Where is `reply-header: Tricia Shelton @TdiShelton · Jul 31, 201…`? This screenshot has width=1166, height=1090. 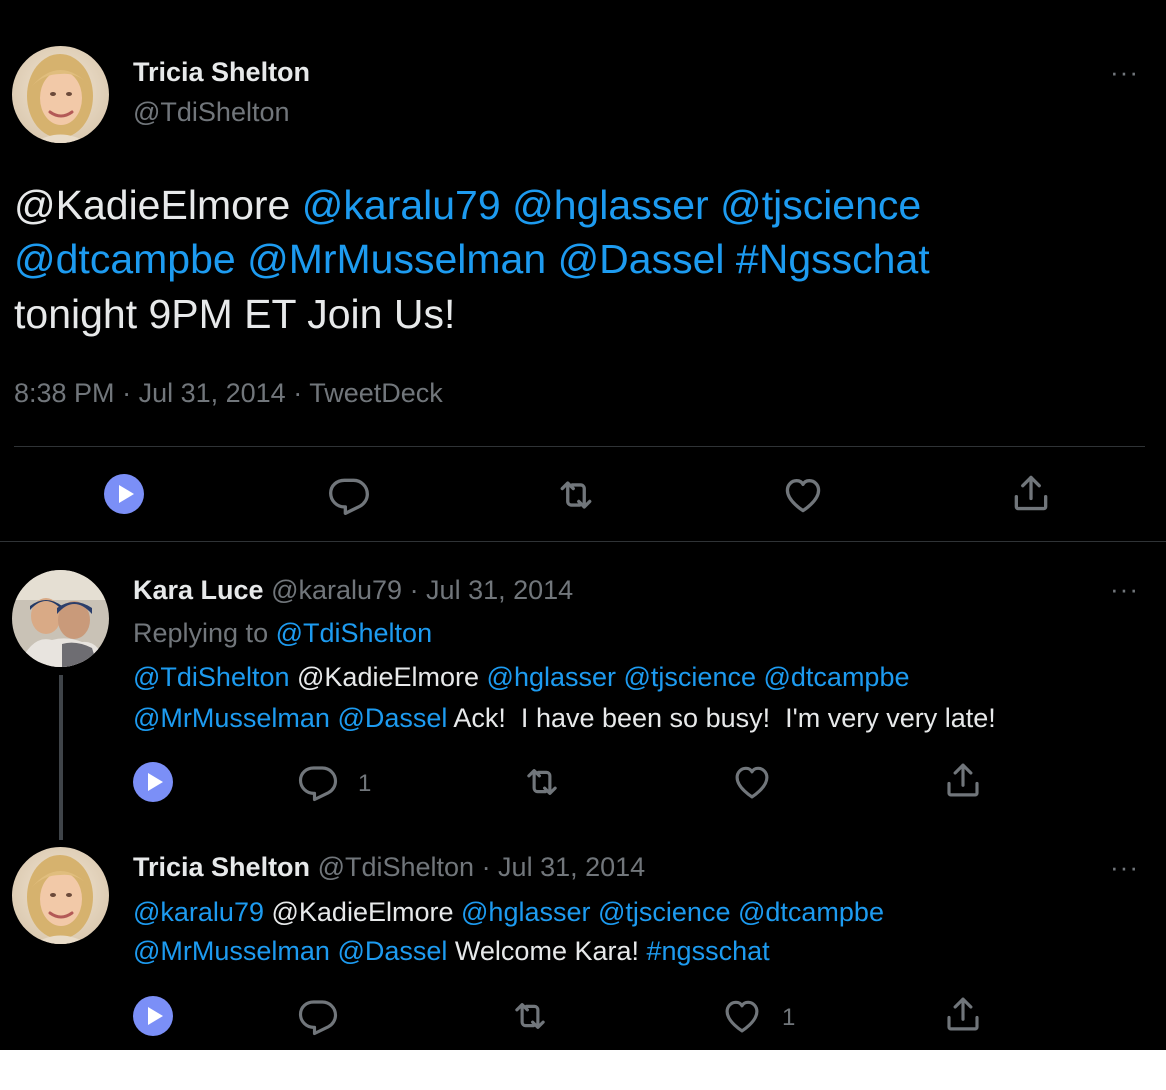 reply-header: Tricia Shelton @TdiShelton · Jul 31, 201… is located at coordinates (389, 867).